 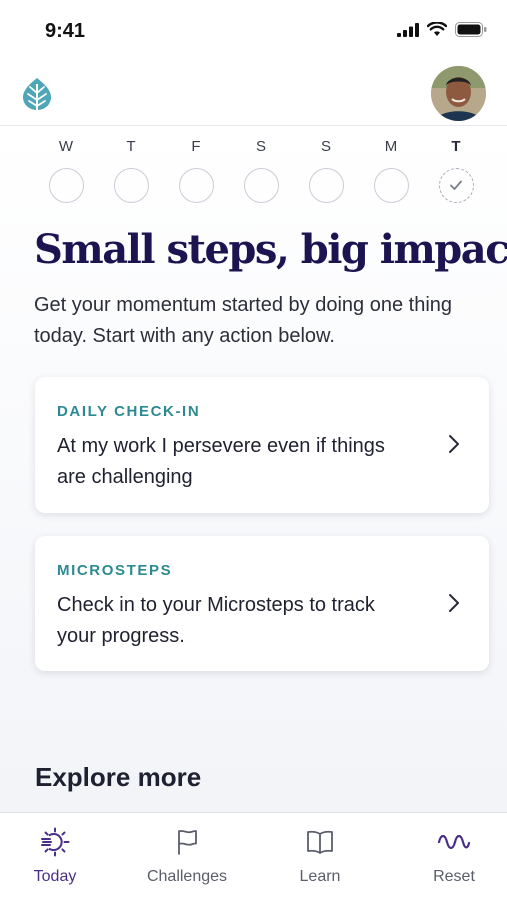 I want to click on day-letter: F, so click(x=196, y=146).